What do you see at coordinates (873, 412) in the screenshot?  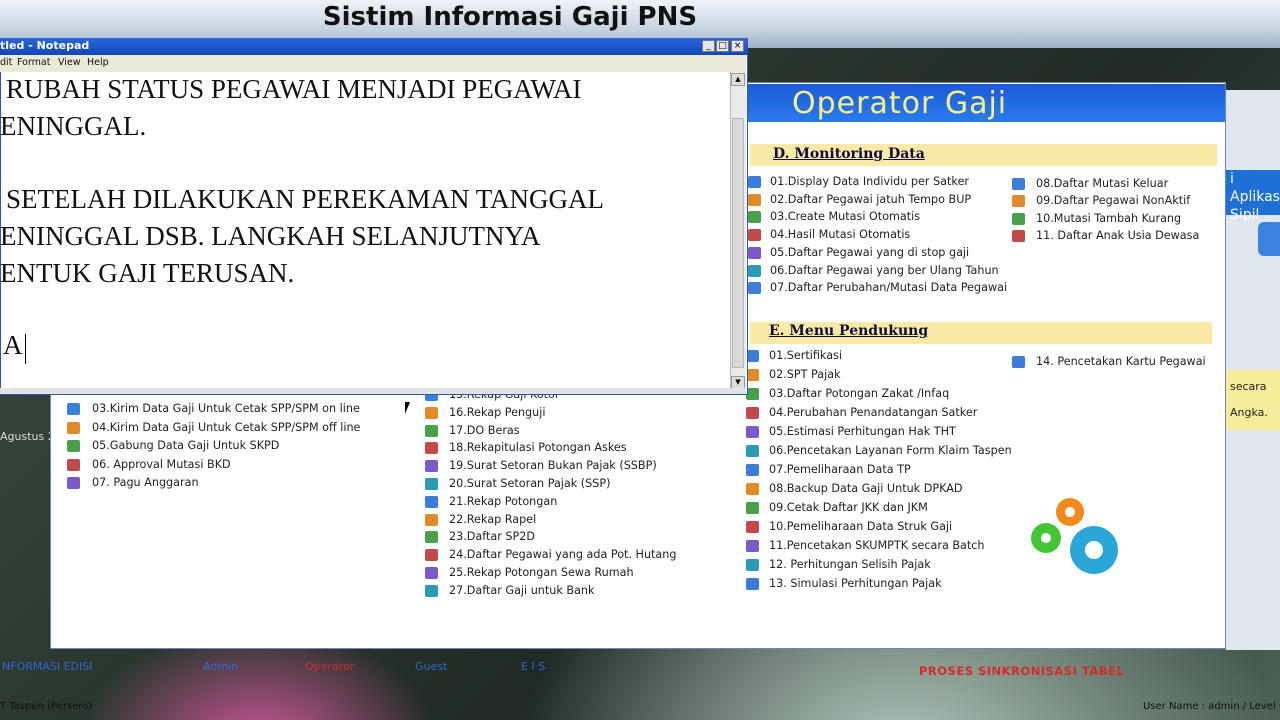 I see `menu-item: 04.Perubahan Penandatangan Satker` at bounding box center [873, 412].